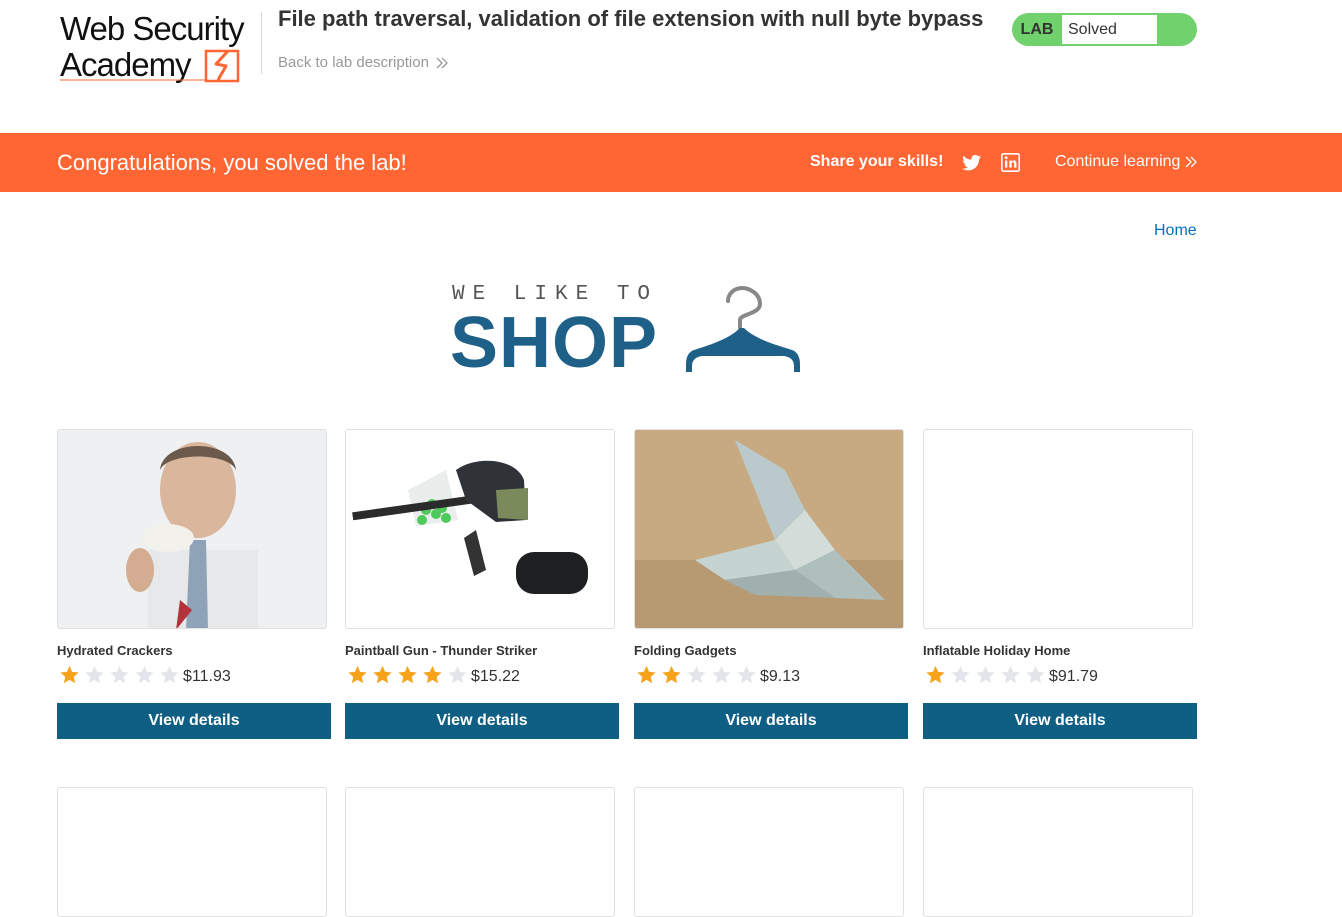 Image resolution: width=1342 pixels, height=917 pixels. I want to click on lab-status-badge: LAB Solved, so click(1104, 29).